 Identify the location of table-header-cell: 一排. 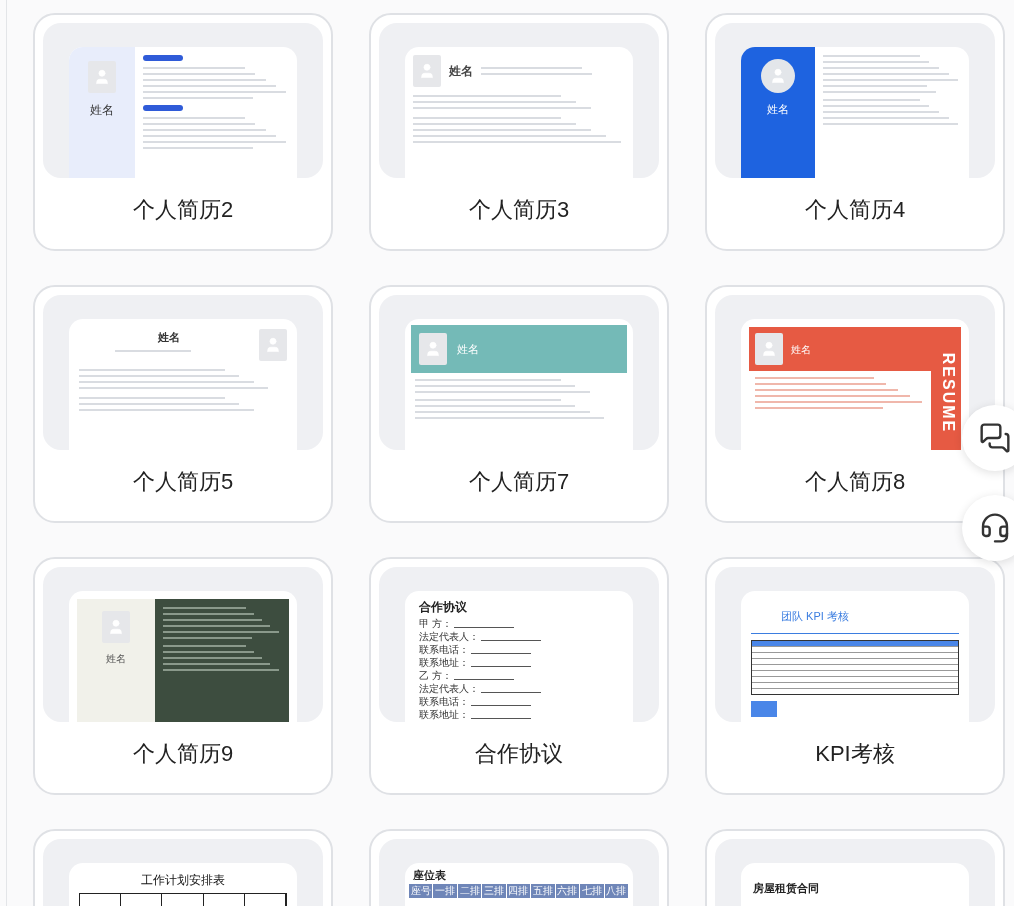
(445, 891).